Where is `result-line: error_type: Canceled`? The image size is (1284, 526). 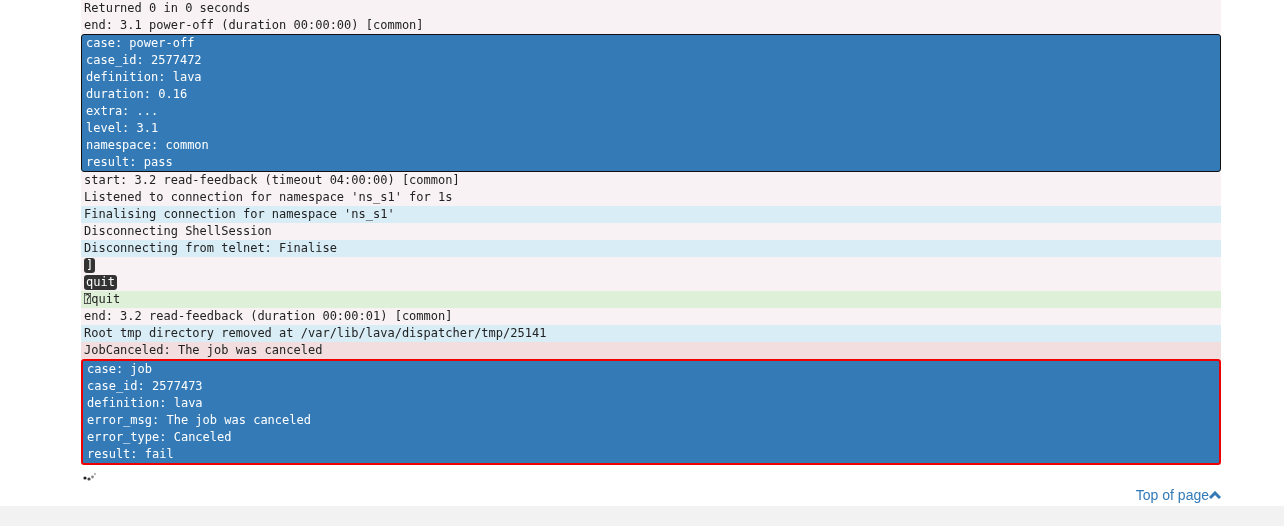 result-line: error_type: Canceled is located at coordinates (160, 437).